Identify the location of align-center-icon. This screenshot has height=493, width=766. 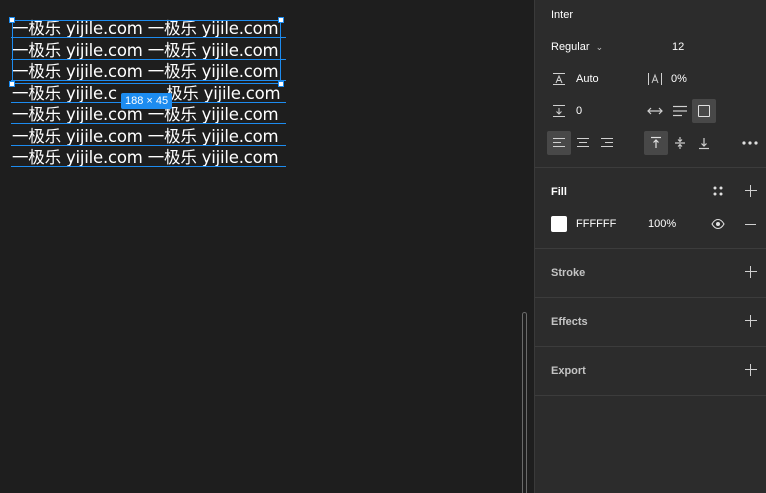
(583, 143).